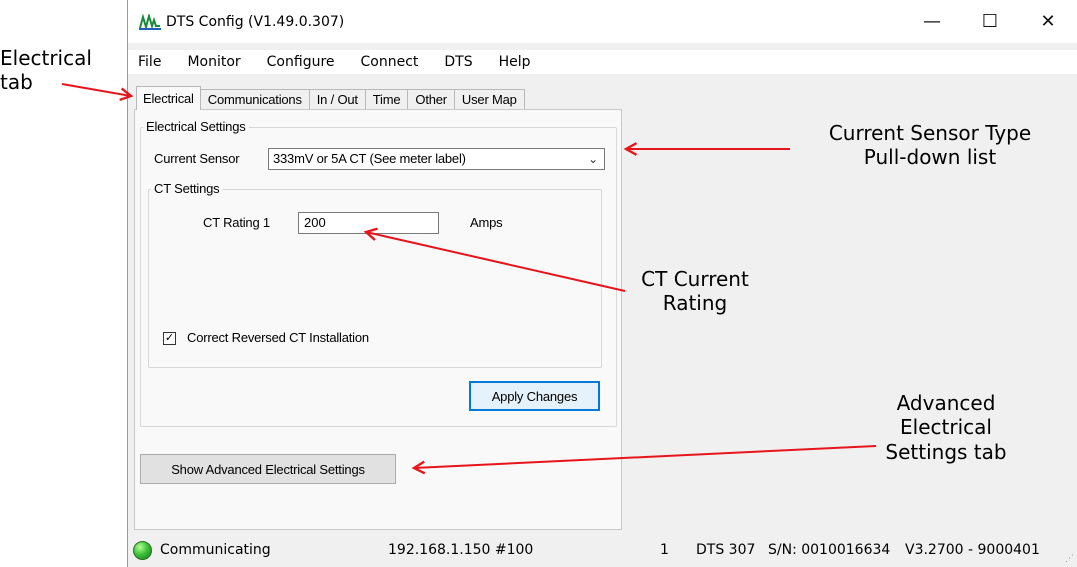  I want to click on menu-bar: File Monitor Configure Connect DTS Help, so click(602, 62).